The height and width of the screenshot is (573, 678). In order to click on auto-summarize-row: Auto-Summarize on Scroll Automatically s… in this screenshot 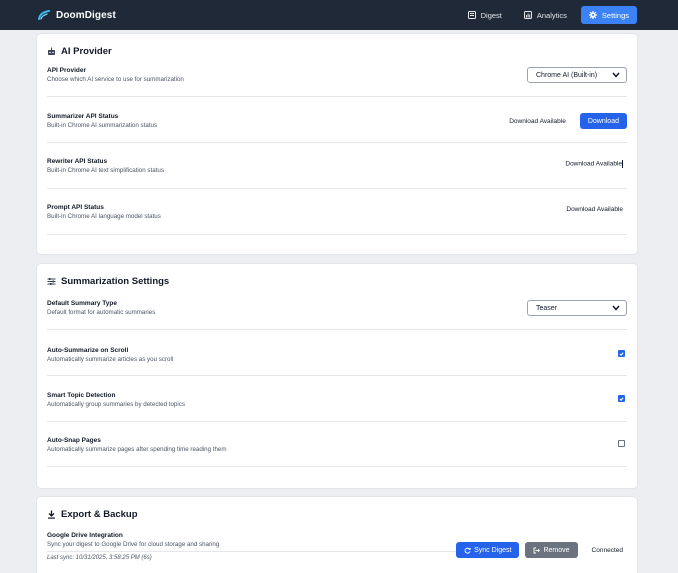, I will do `click(337, 361)`.